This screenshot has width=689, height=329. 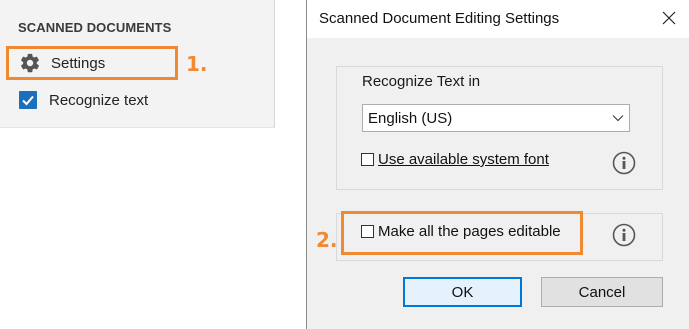 What do you see at coordinates (197, 64) in the screenshot?
I see `step-1-label: 1.` at bounding box center [197, 64].